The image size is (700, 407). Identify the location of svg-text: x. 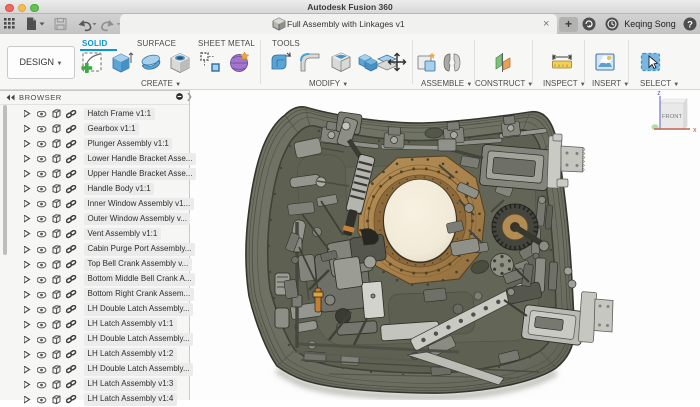
(695, 130).